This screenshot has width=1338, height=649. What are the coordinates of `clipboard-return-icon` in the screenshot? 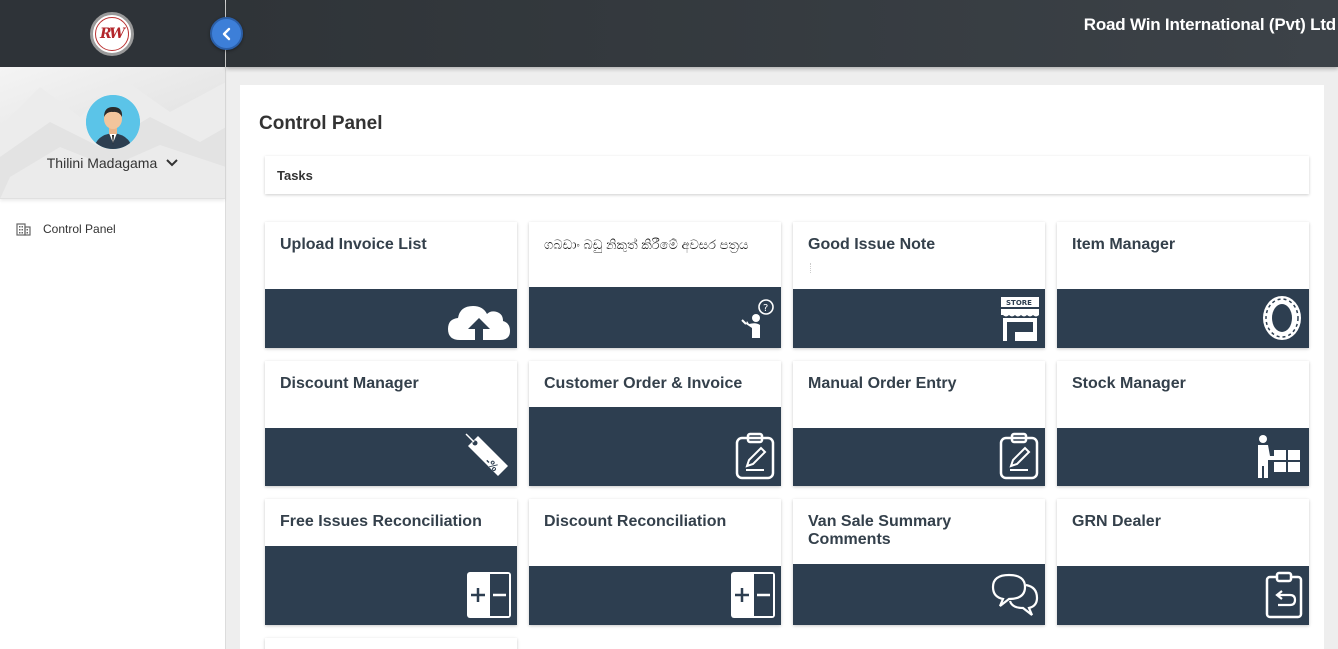 It's located at (1284, 595).